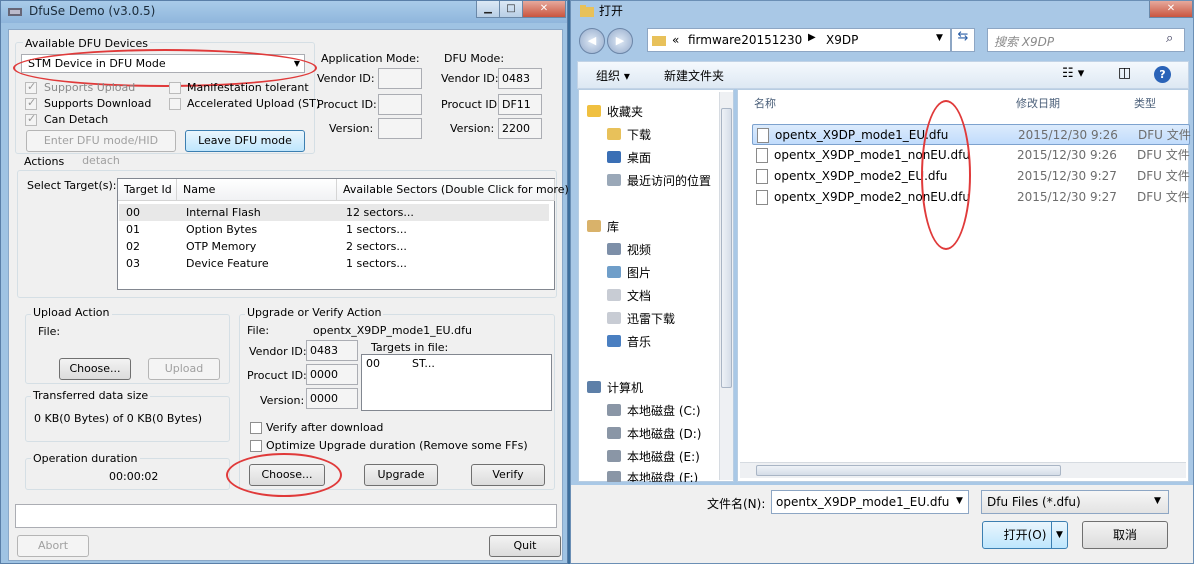 This screenshot has height=564, width=1194. I want to click on nav-computer: 计算机, so click(615, 388).